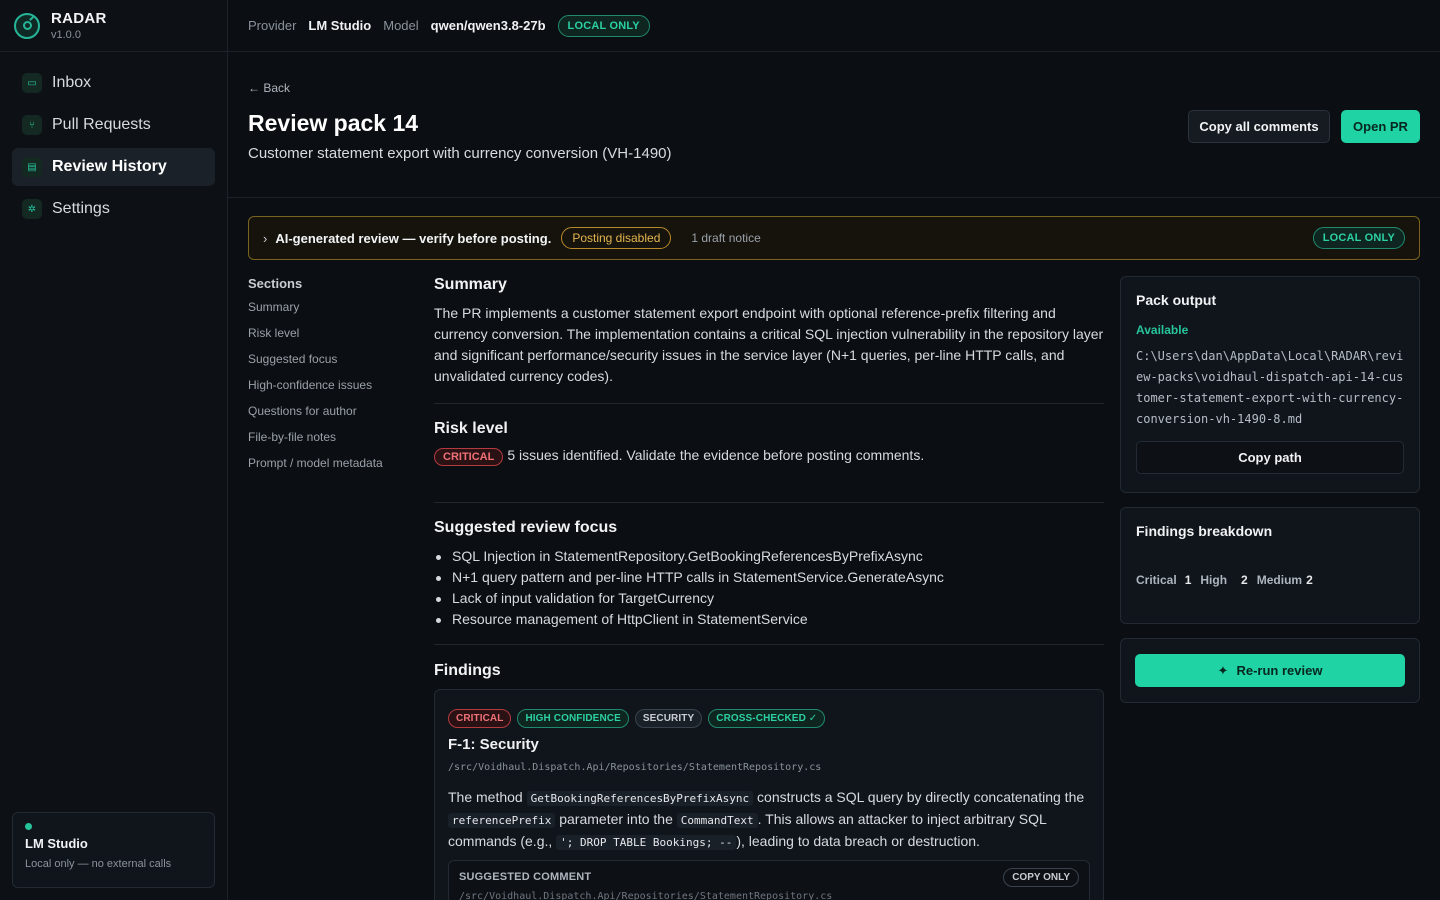  Describe the element at coordinates (98, 864) in the screenshot. I see `provider-status-subtitle: Local only — no external calls` at that location.